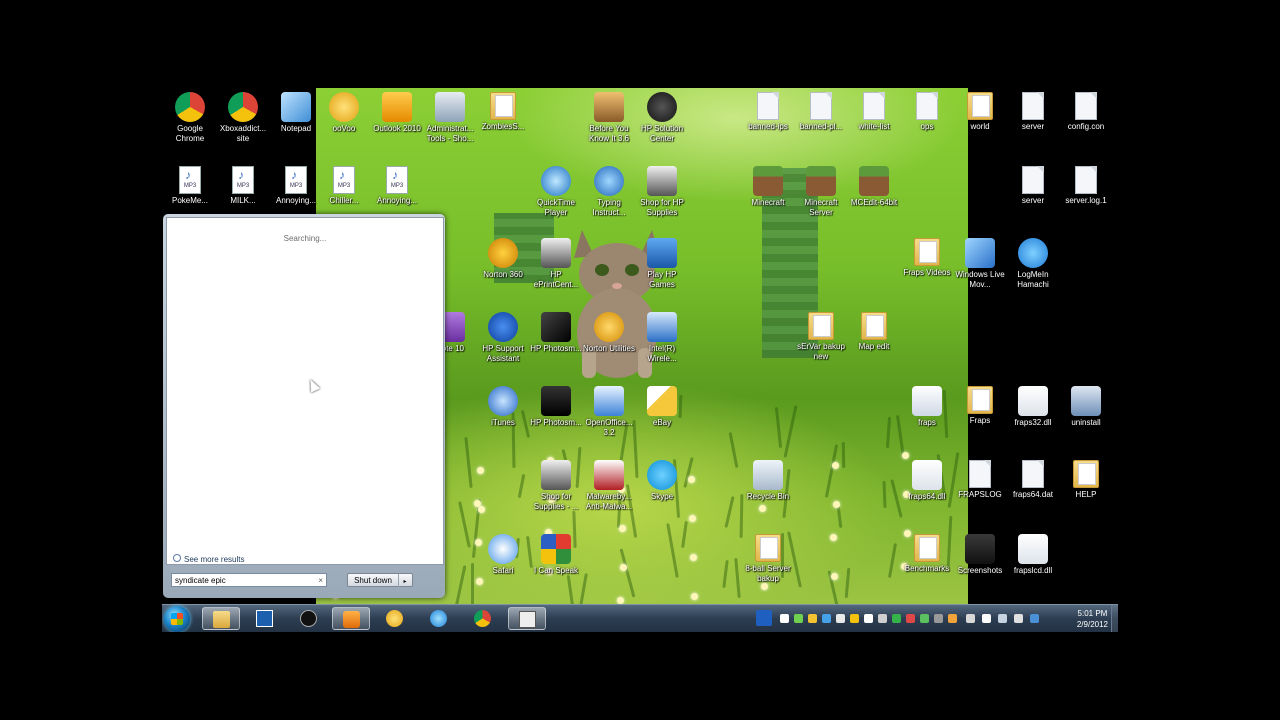 The image size is (1280, 720). Describe the element at coordinates (395, 618) in the screenshot. I see `taskbar-oovoo-button` at that location.